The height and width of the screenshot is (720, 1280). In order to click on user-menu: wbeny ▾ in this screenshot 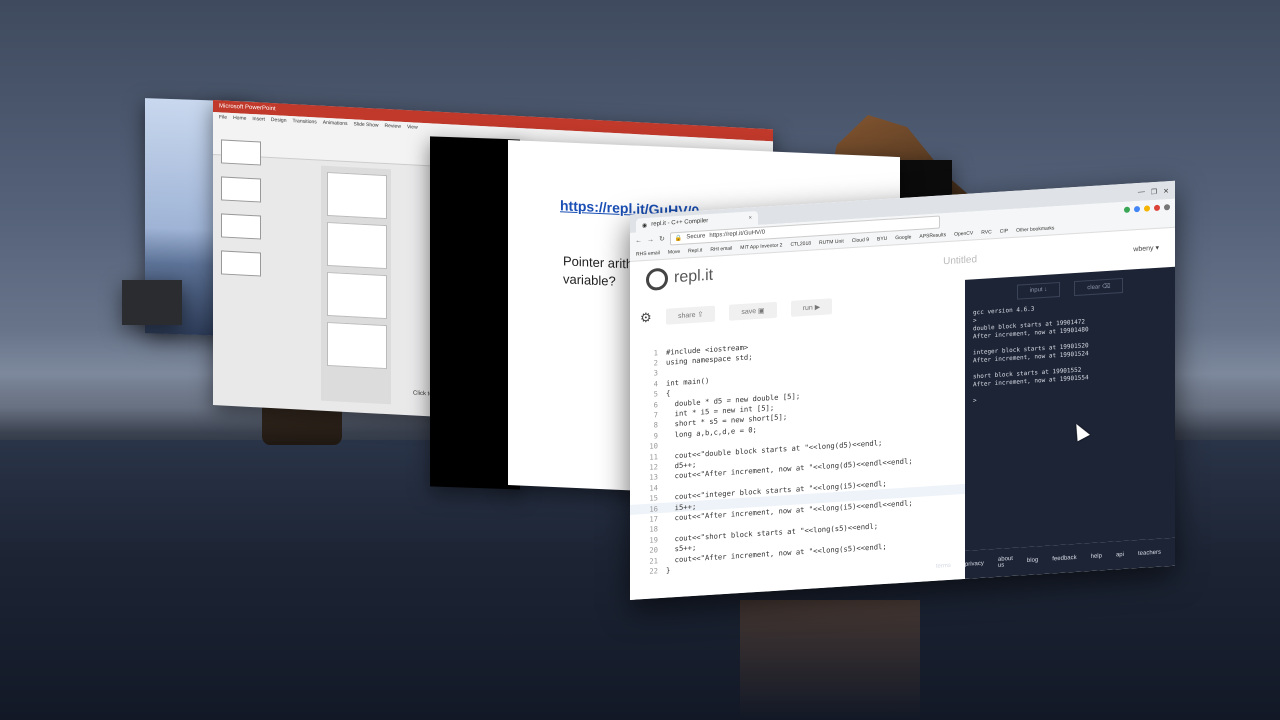, I will do `click(1146, 249)`.